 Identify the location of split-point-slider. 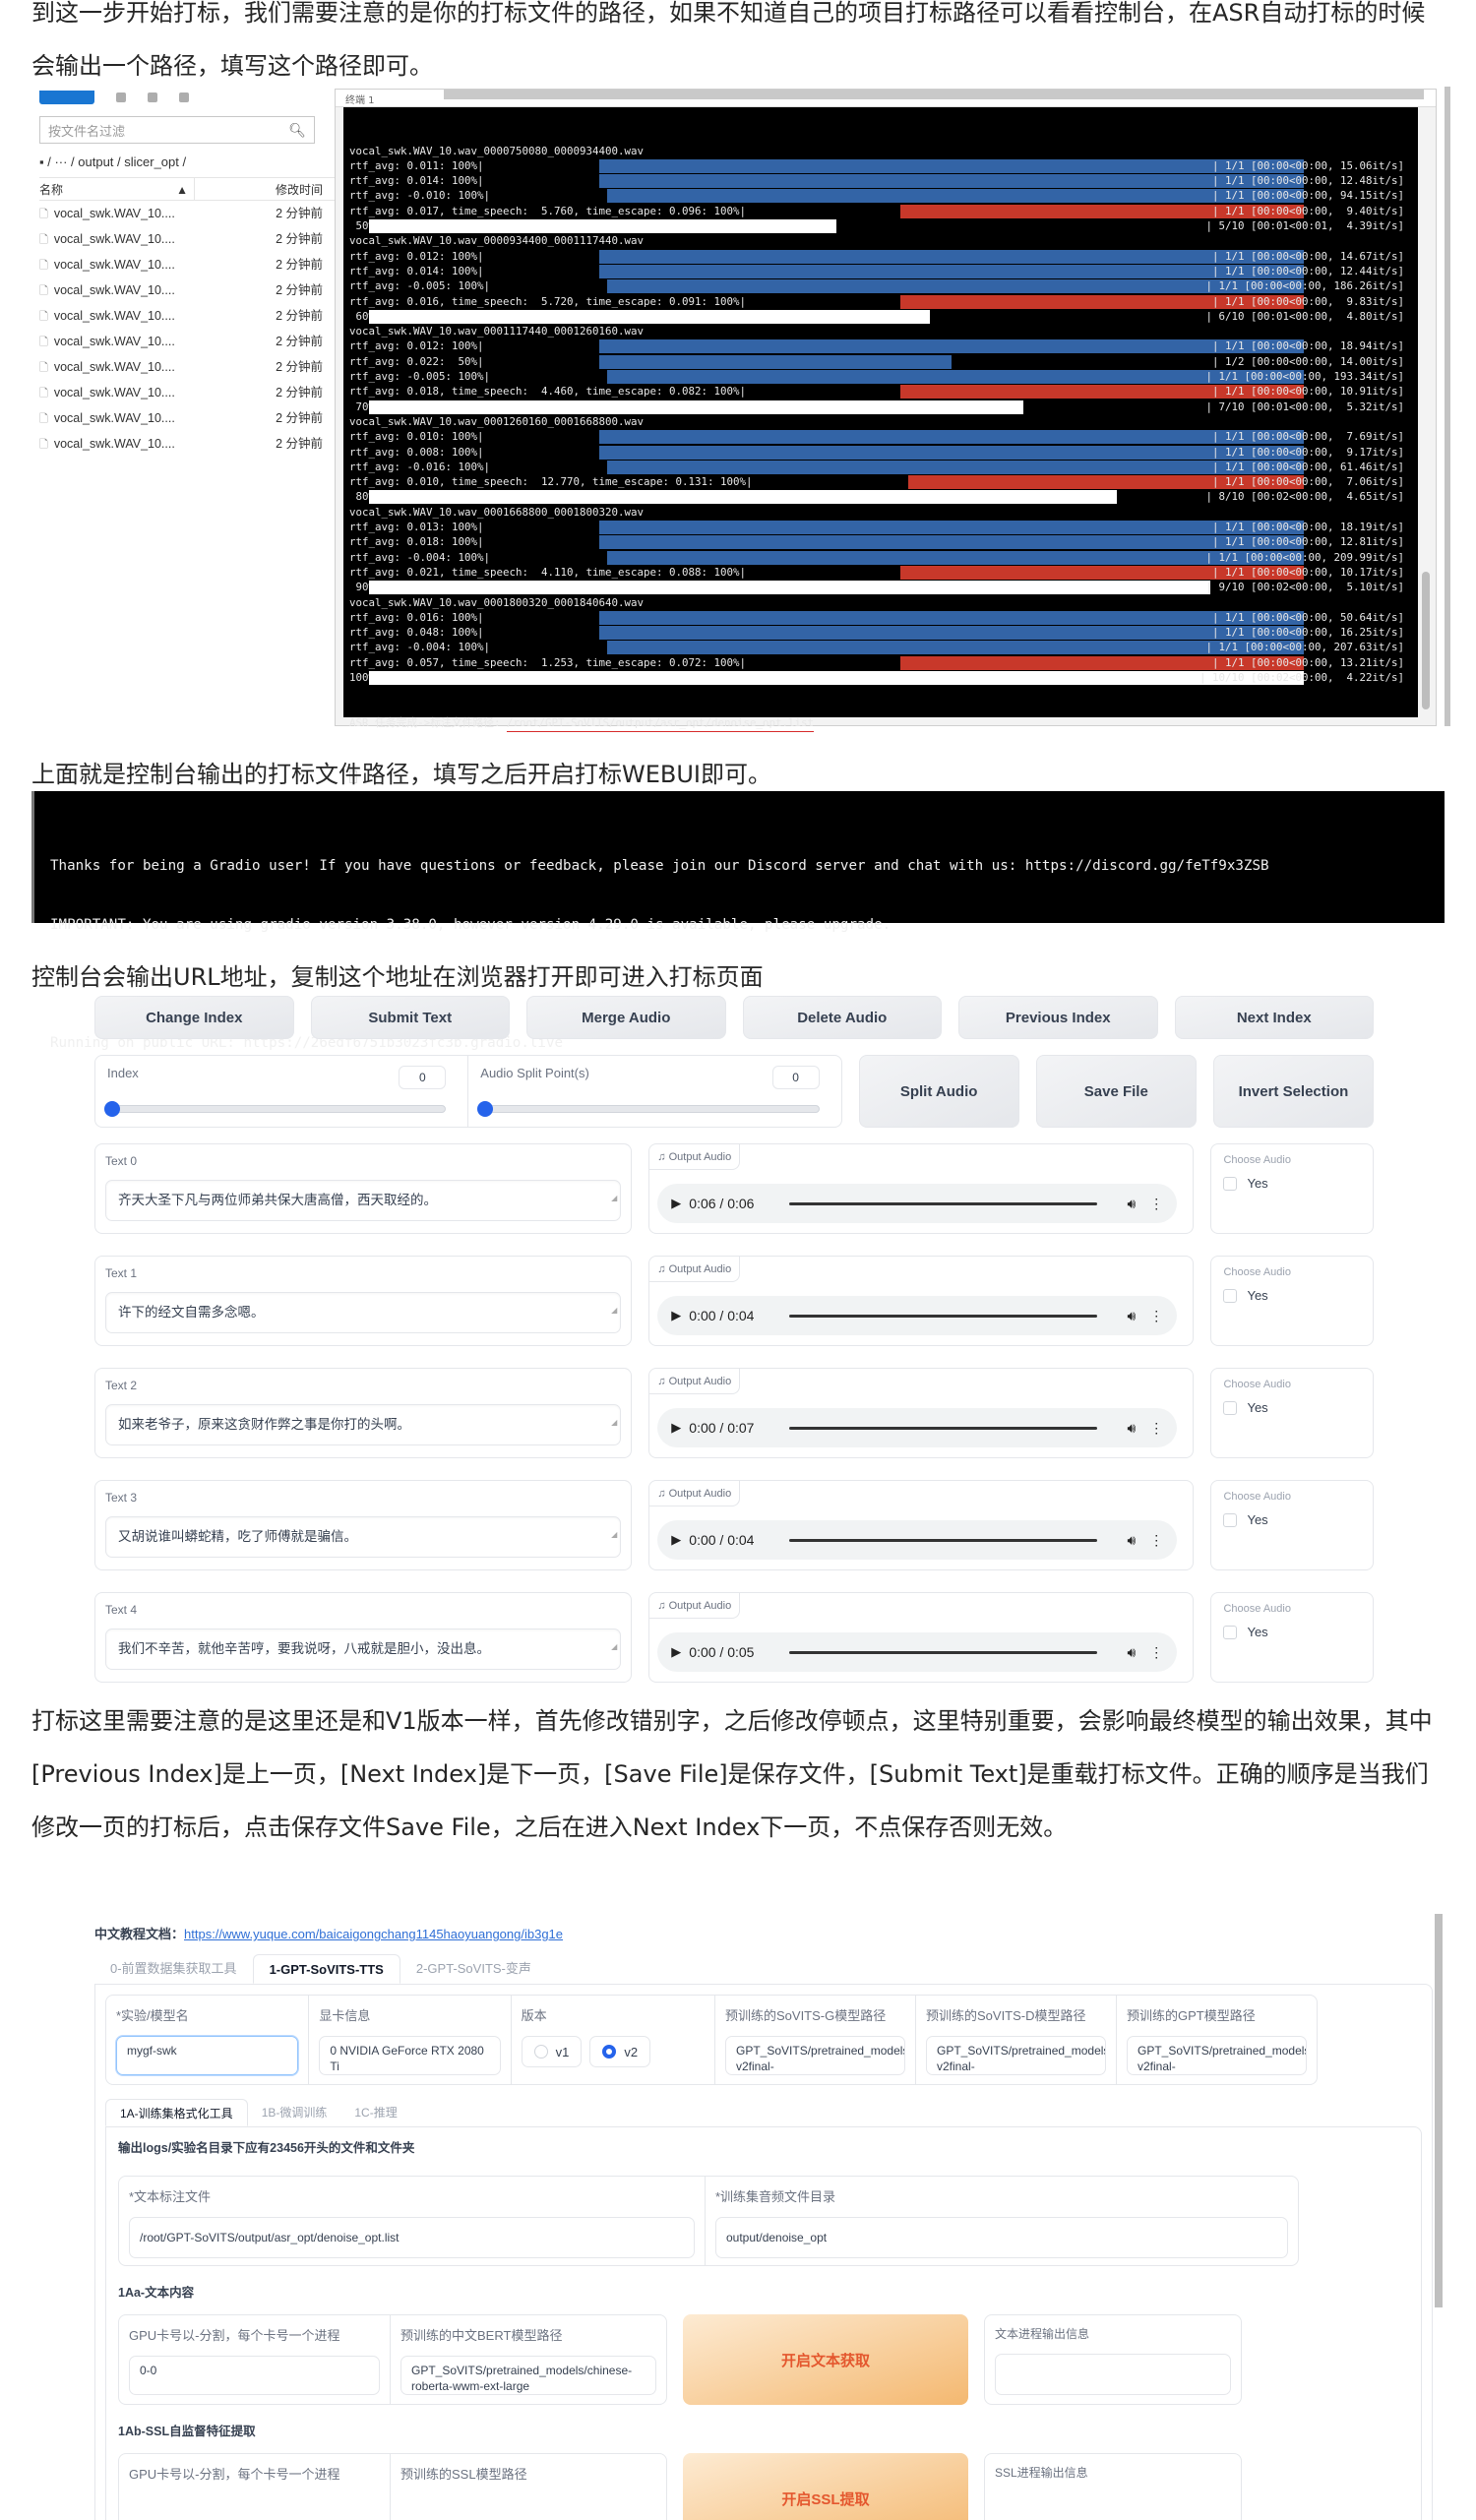
(649, 1109).